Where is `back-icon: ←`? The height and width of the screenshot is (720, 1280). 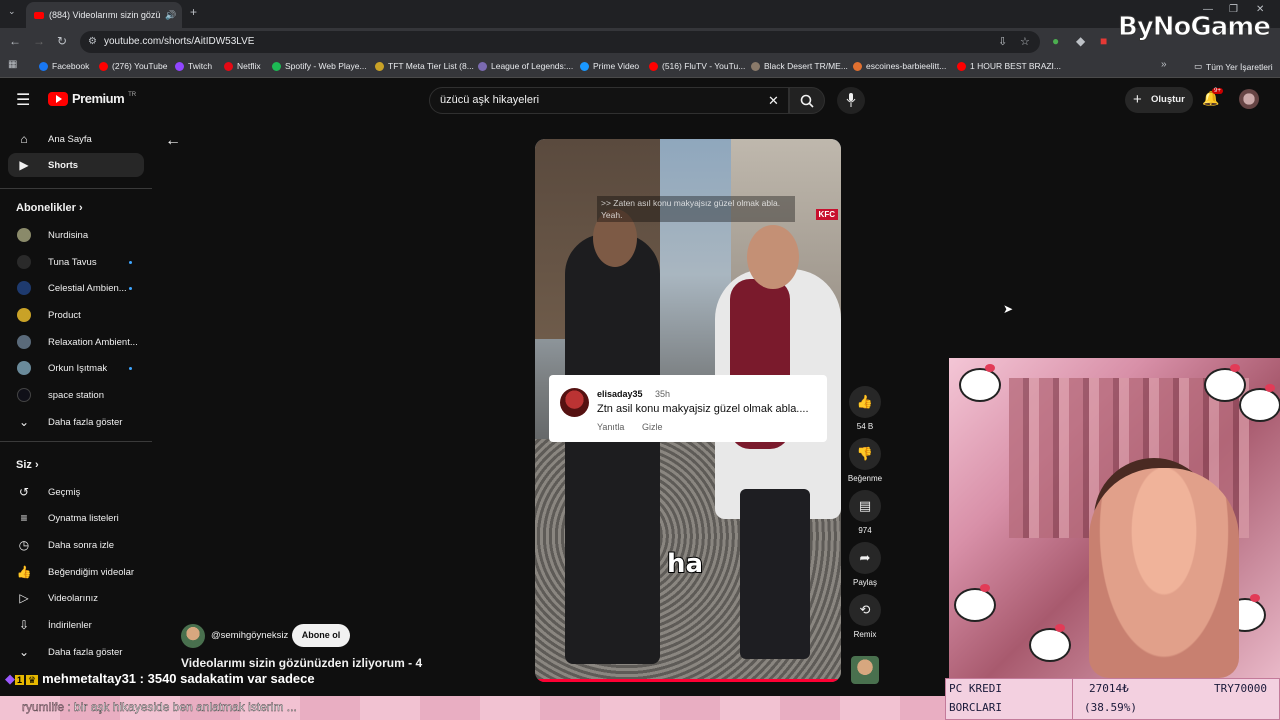 back-icon: ← is located at coordinates (15, 41).